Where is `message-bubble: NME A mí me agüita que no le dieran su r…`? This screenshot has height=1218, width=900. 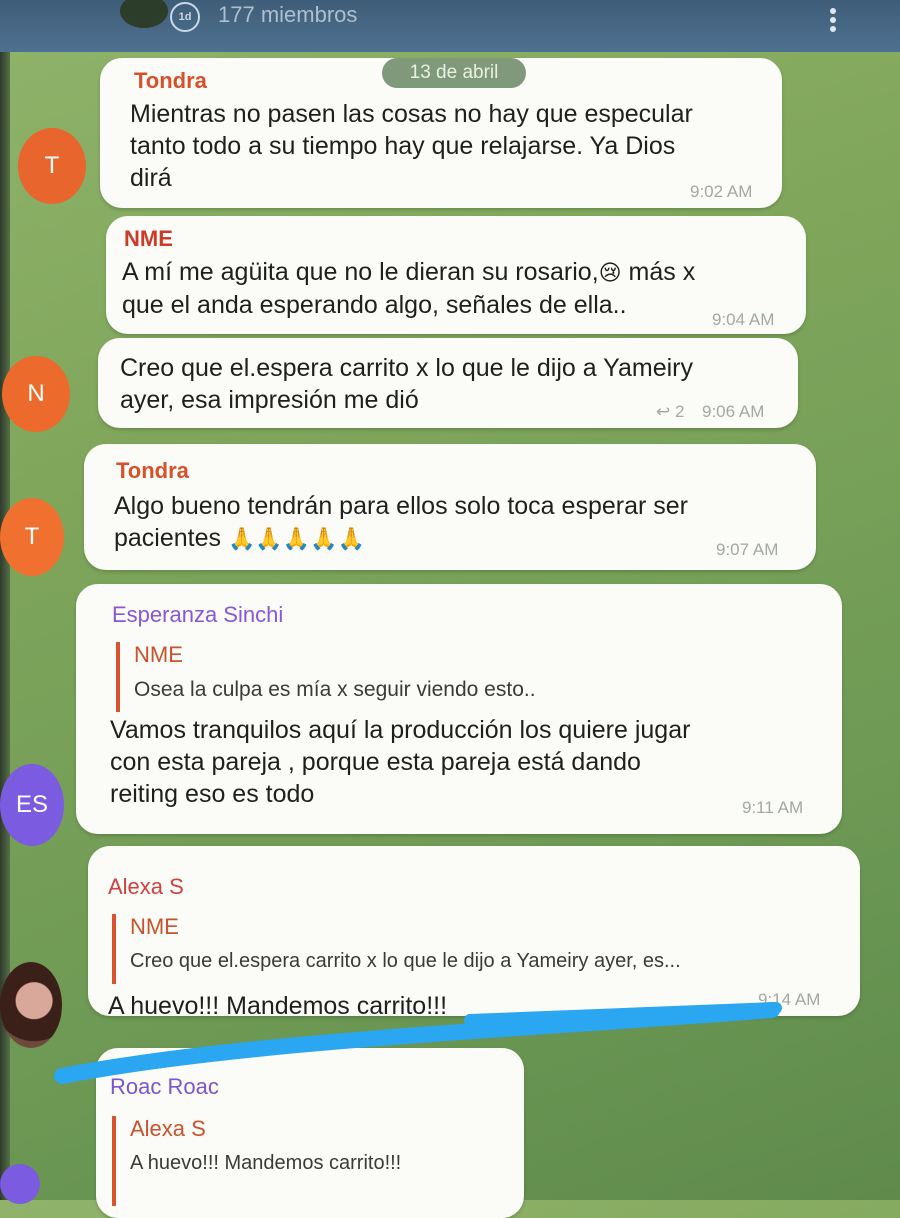
message-bubble: NME A mí me agüita que no le dieran su r… is located at coordinates (456, 275).